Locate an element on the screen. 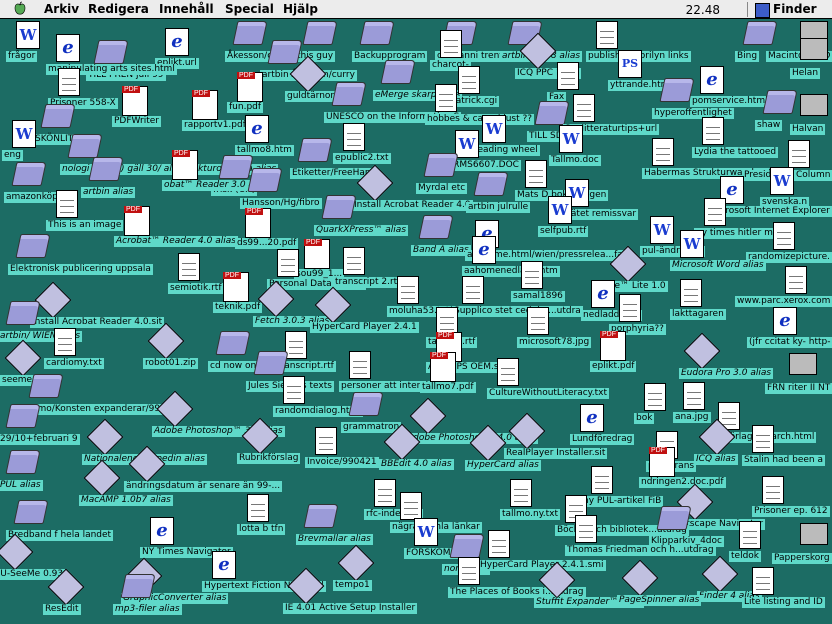  desktop-icon-label: Install Acrobat Reader 4.0 is located at coordinates (412, 205).